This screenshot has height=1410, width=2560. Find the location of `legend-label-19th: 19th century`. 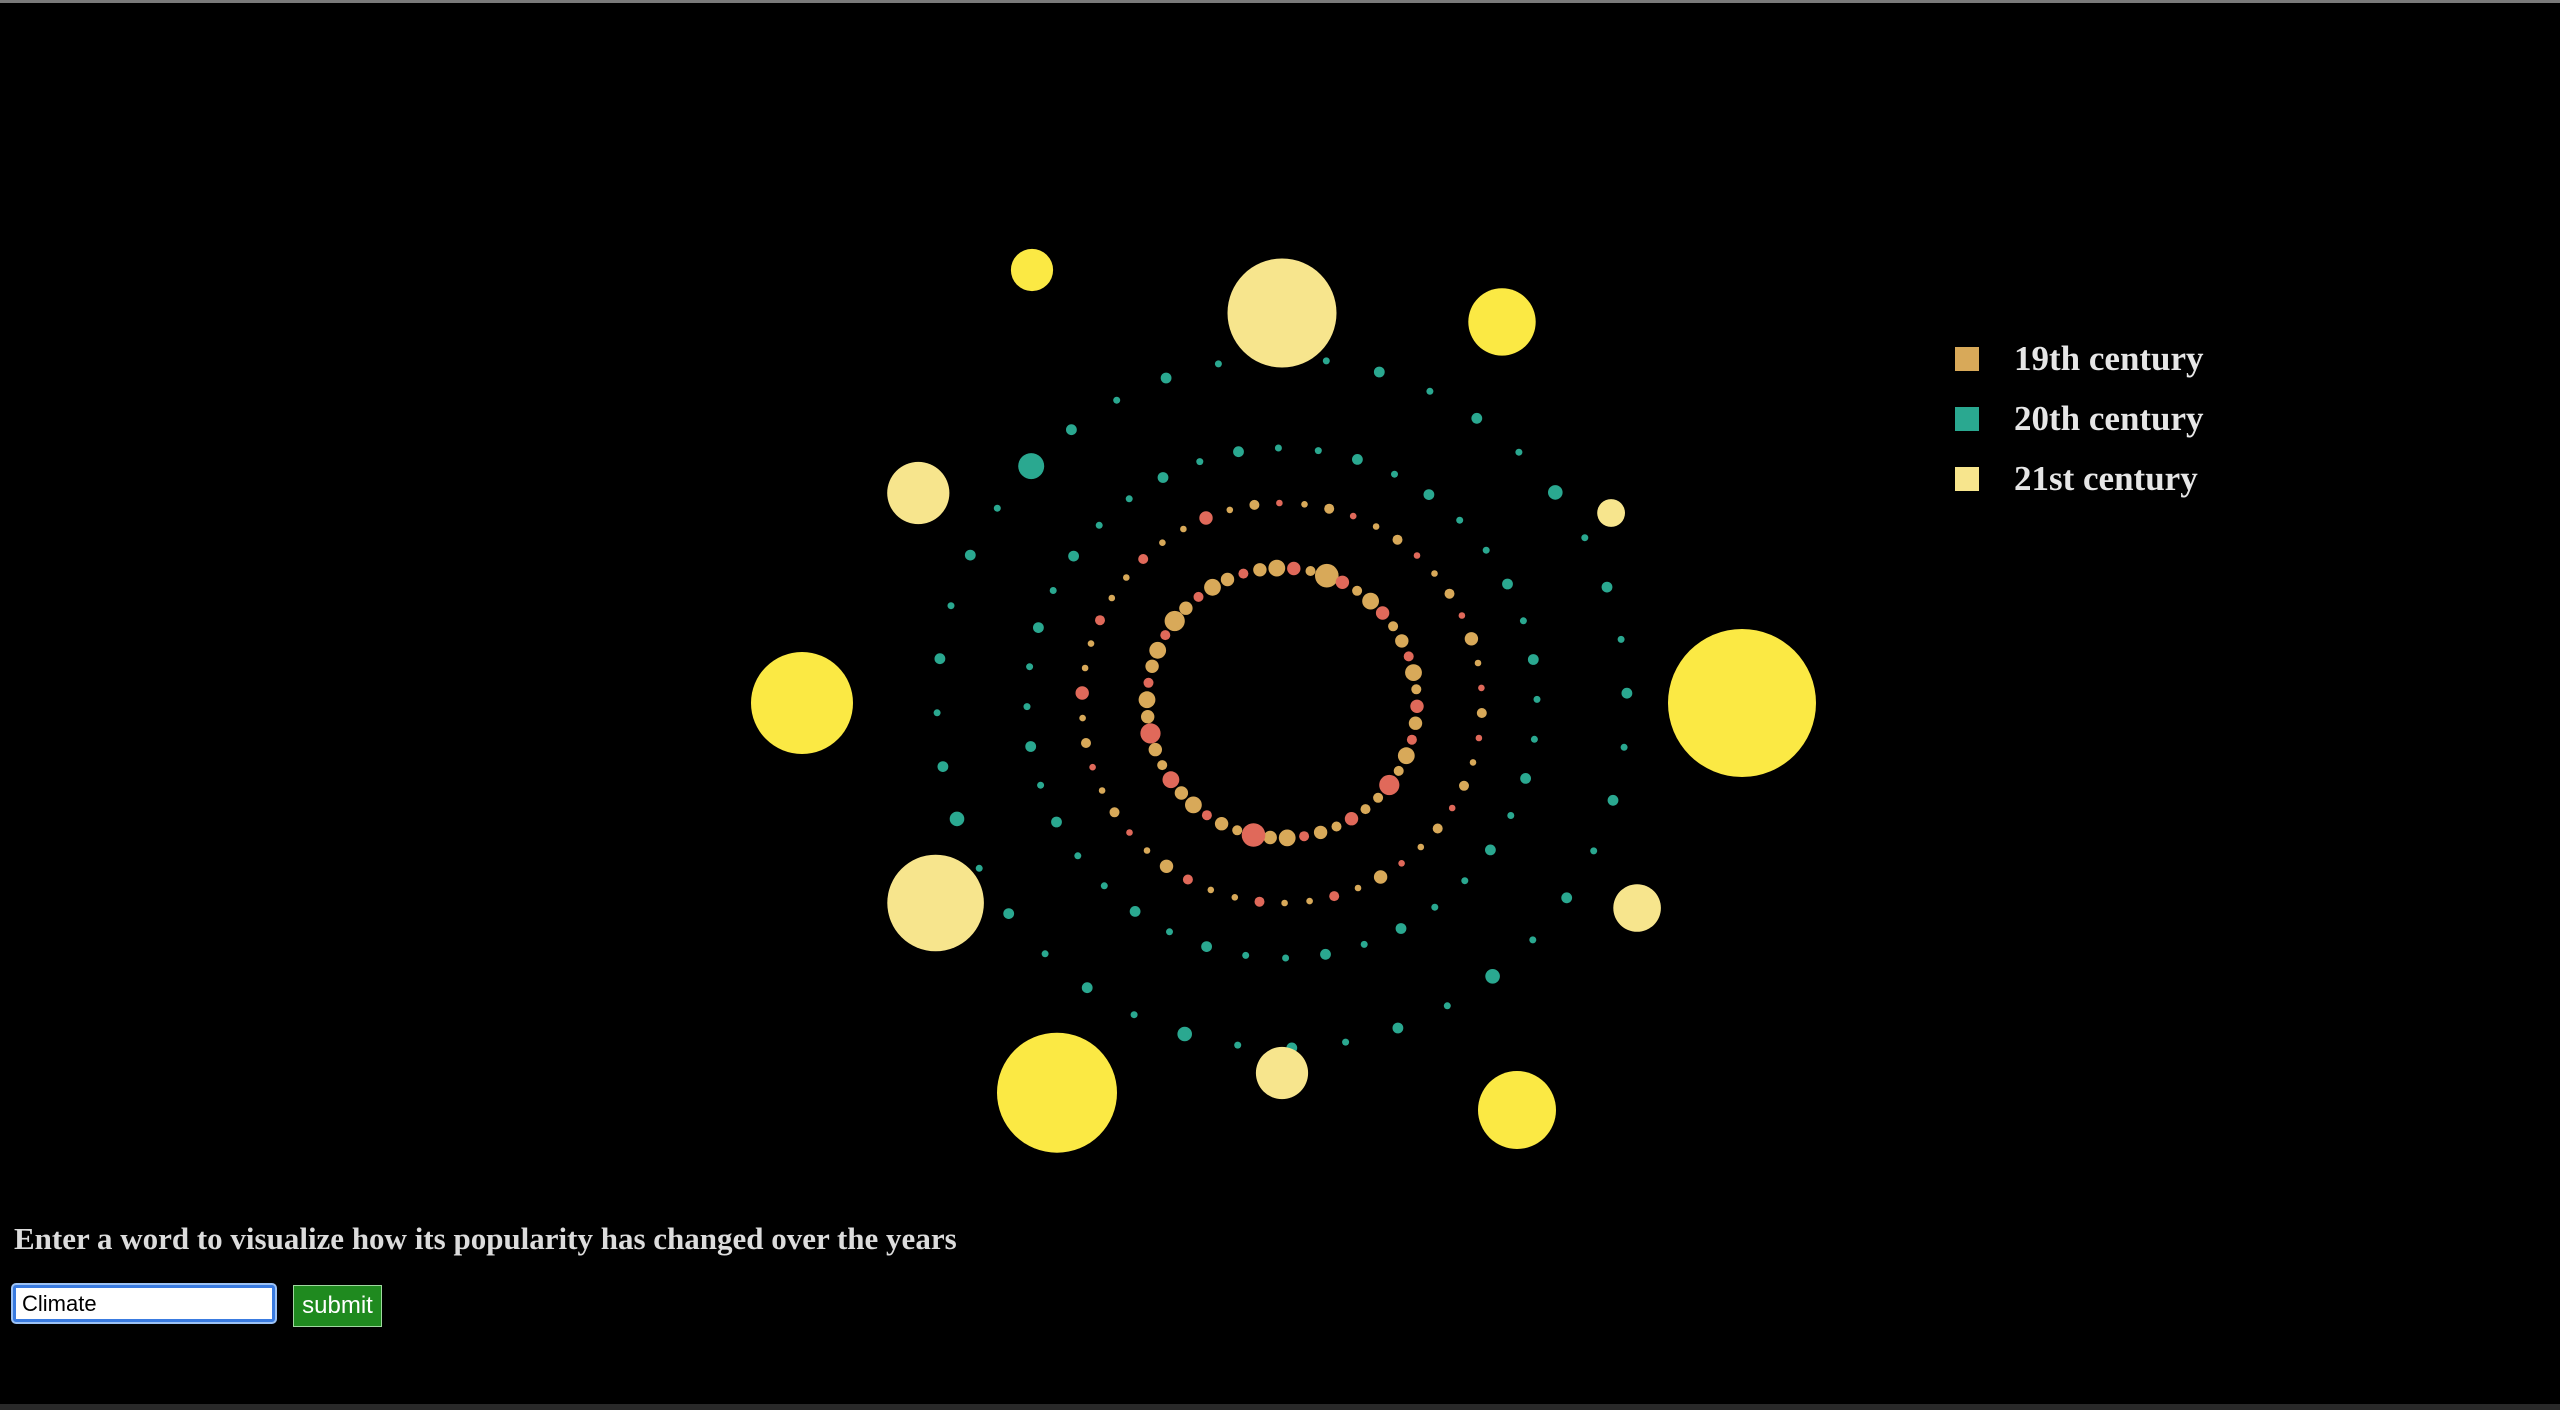

legend-label-19th: 19th century is located at coordinates (2109, 358).